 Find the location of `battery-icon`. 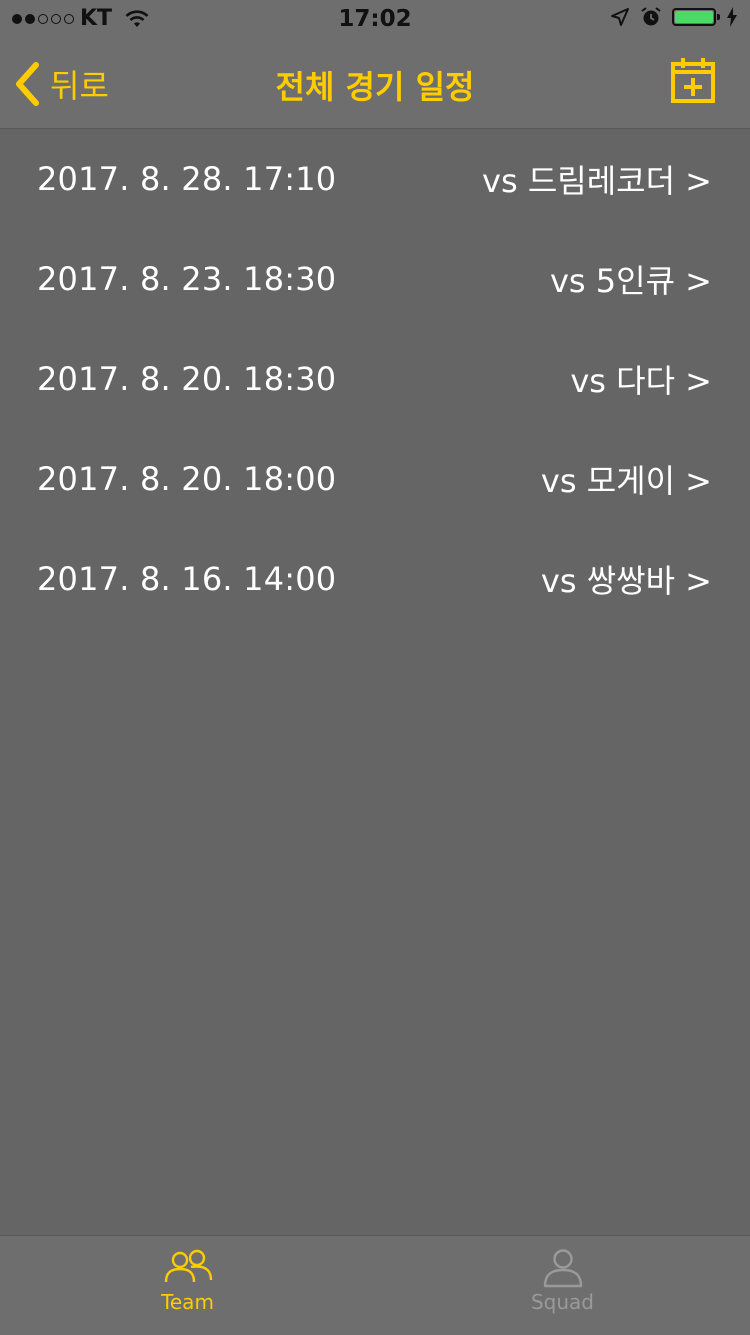

battery-icon is located at coordinates (696, 17).